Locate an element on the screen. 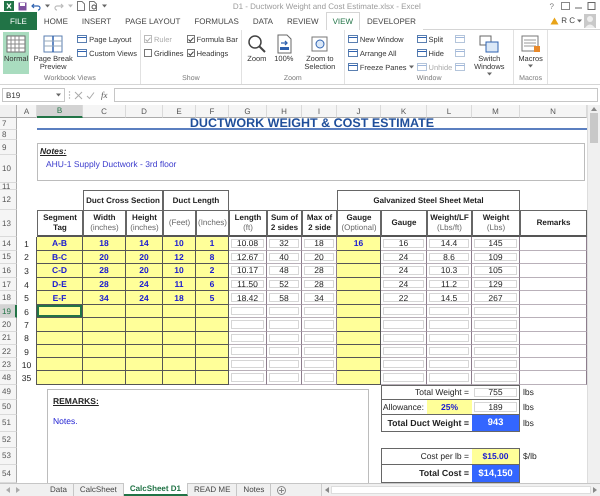  sheet-tab: Data is located at coordinates (59, 489).